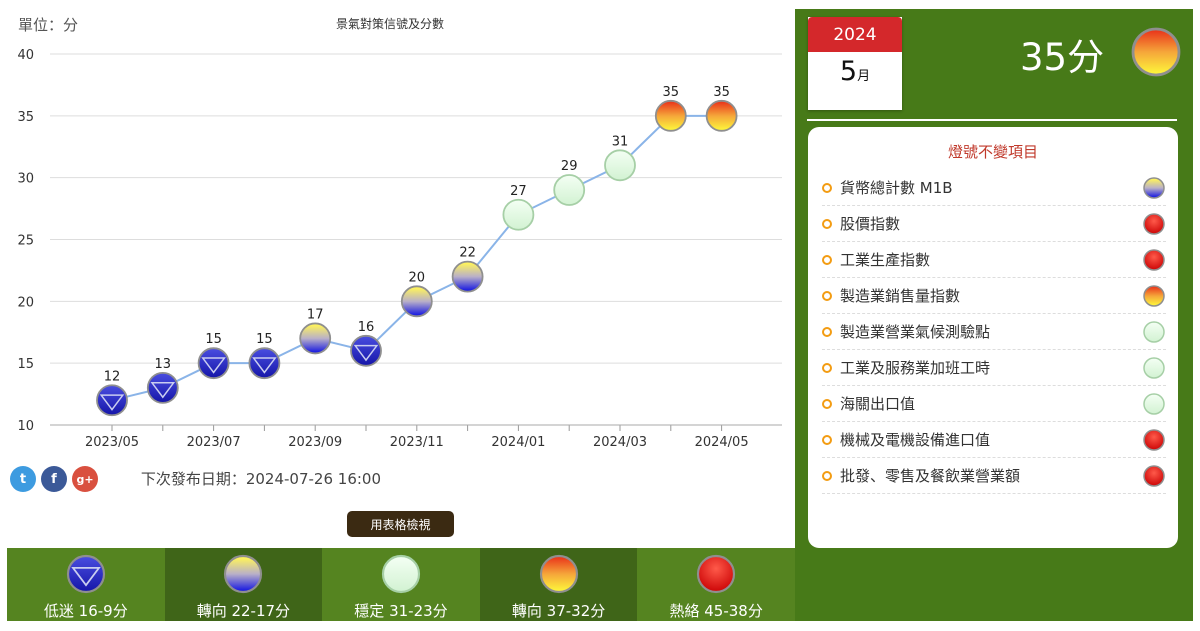  What do you see at coordinates (518, 191) in the screenshot?
I see `data-label: 27` at bounding box center [518, 191].